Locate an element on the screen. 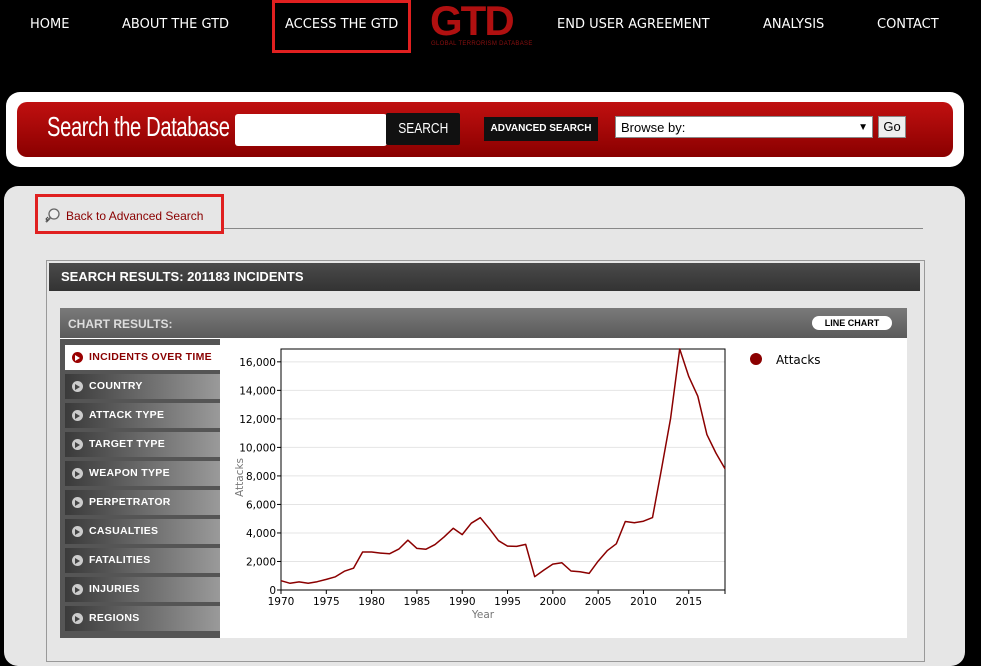 The height and width of the screenshot is (666, 981). category-label: INCIDENTS OVER TIME is located at coordinates (150, 357).